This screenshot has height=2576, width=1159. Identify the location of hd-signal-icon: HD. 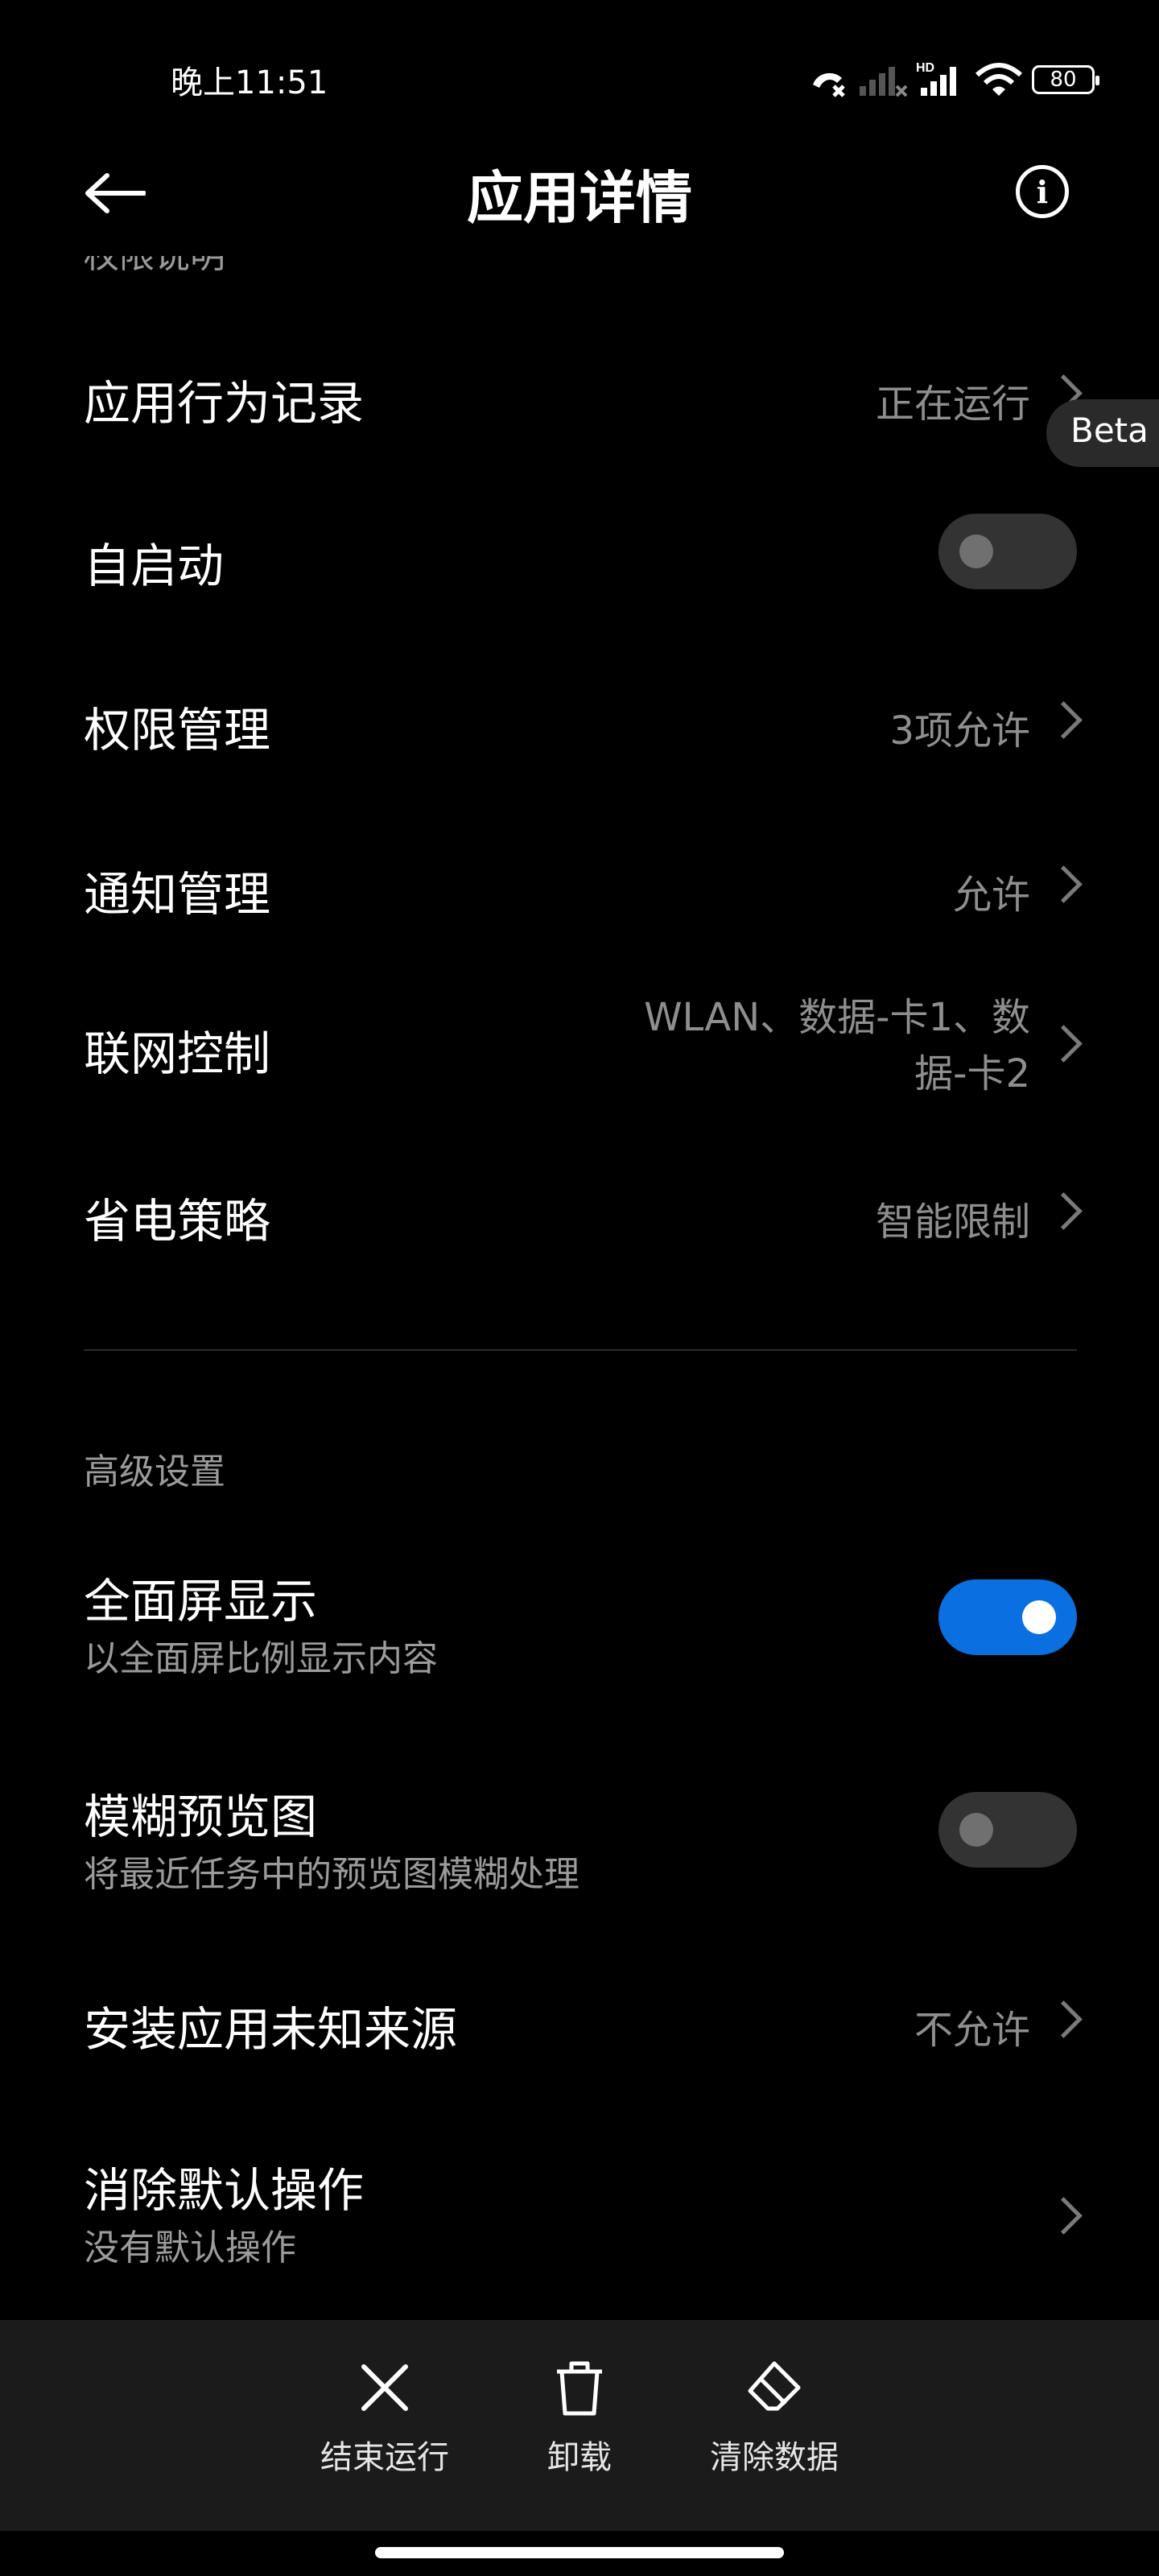
(936, 78).